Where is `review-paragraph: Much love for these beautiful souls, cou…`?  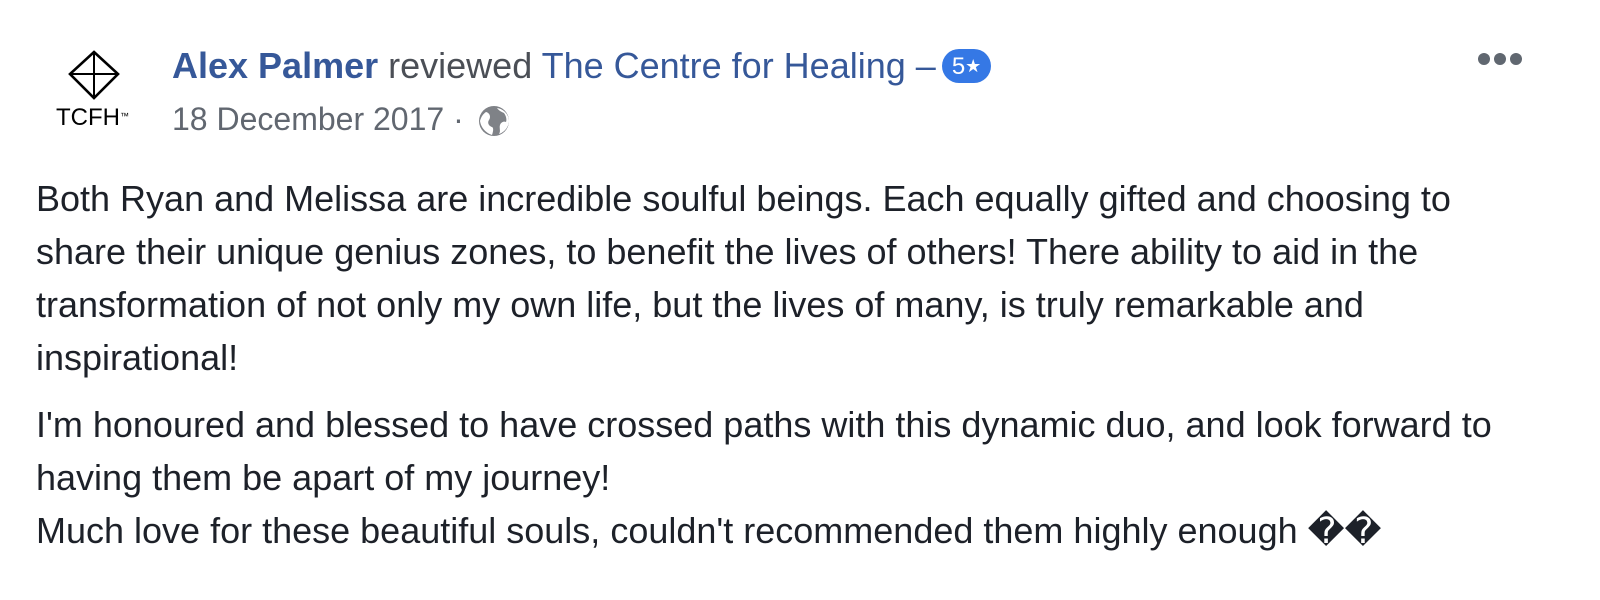 review-paragraph: Much love for these beautiful souls, cou… is located at coordinates (709, 530).